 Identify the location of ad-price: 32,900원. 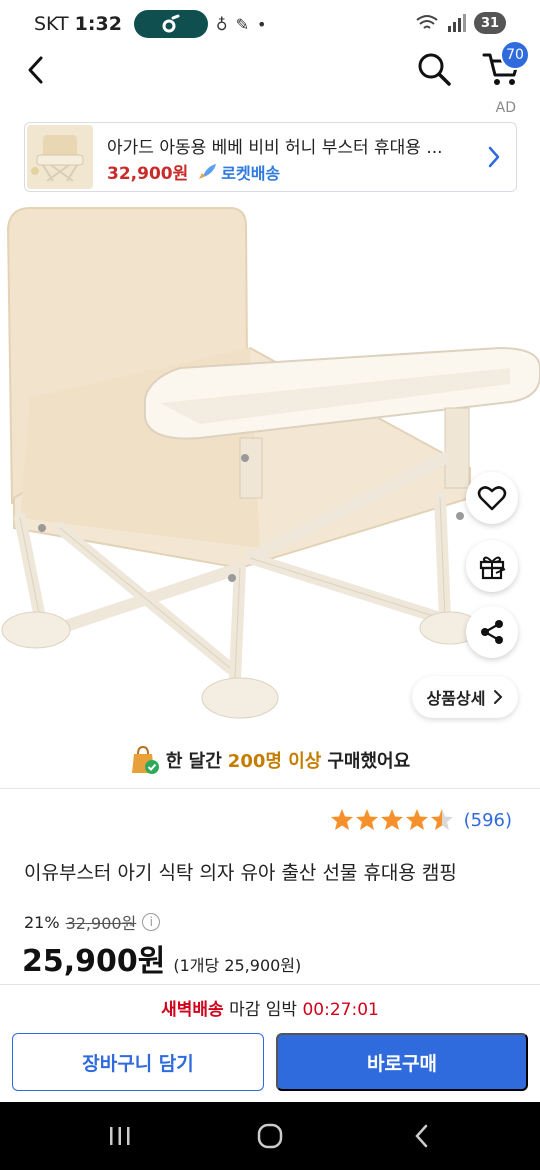
(148, 174).